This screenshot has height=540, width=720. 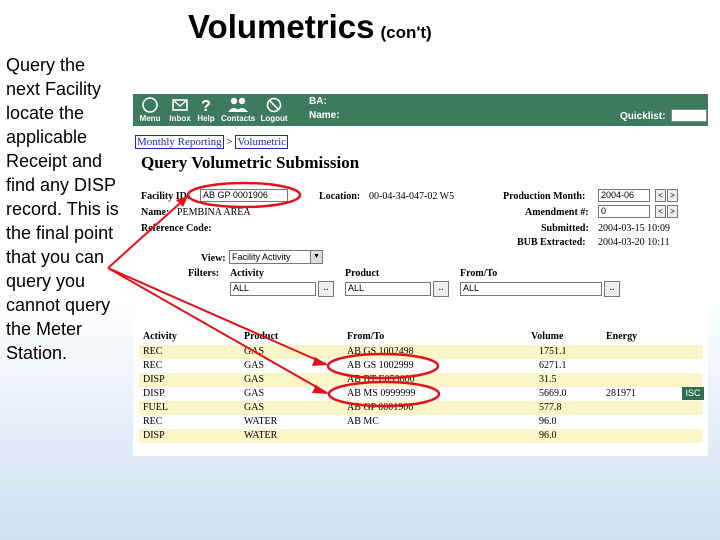 I want to click on product-filter-input: ALL, so click(x=388, y=289).